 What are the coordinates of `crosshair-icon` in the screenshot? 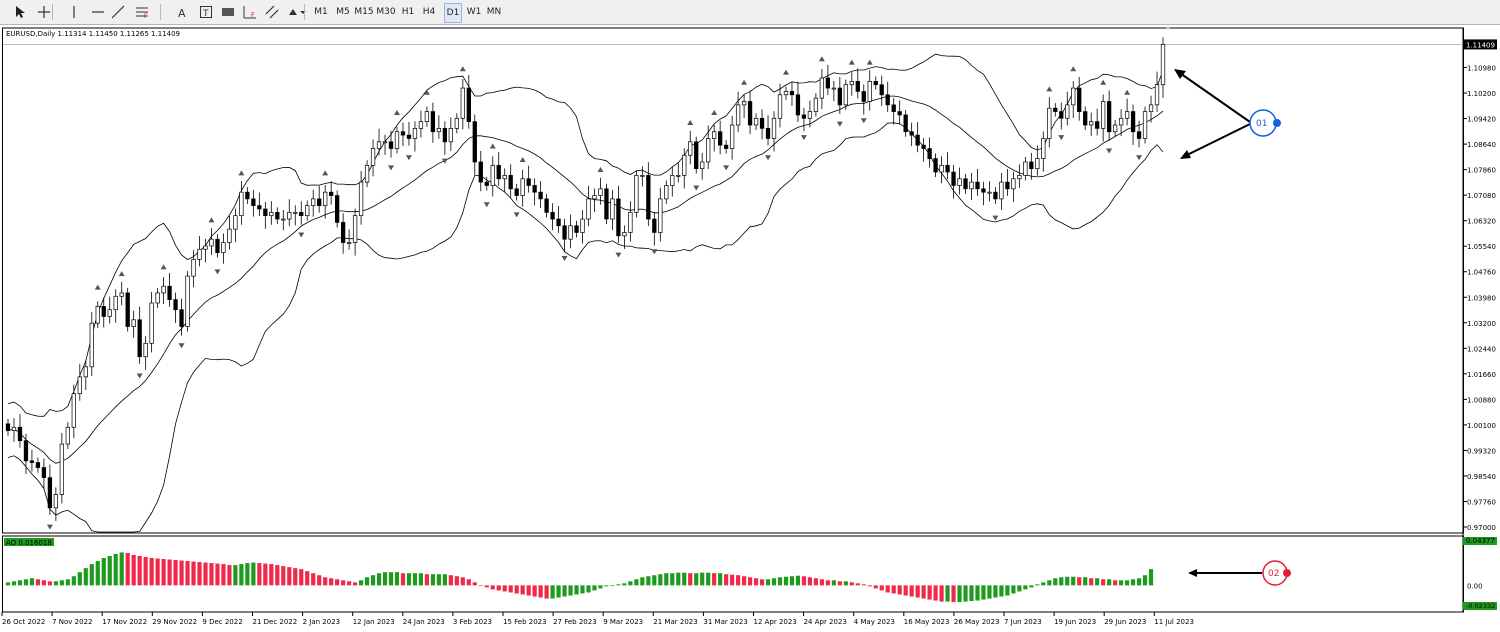 It's located at (44, 12).